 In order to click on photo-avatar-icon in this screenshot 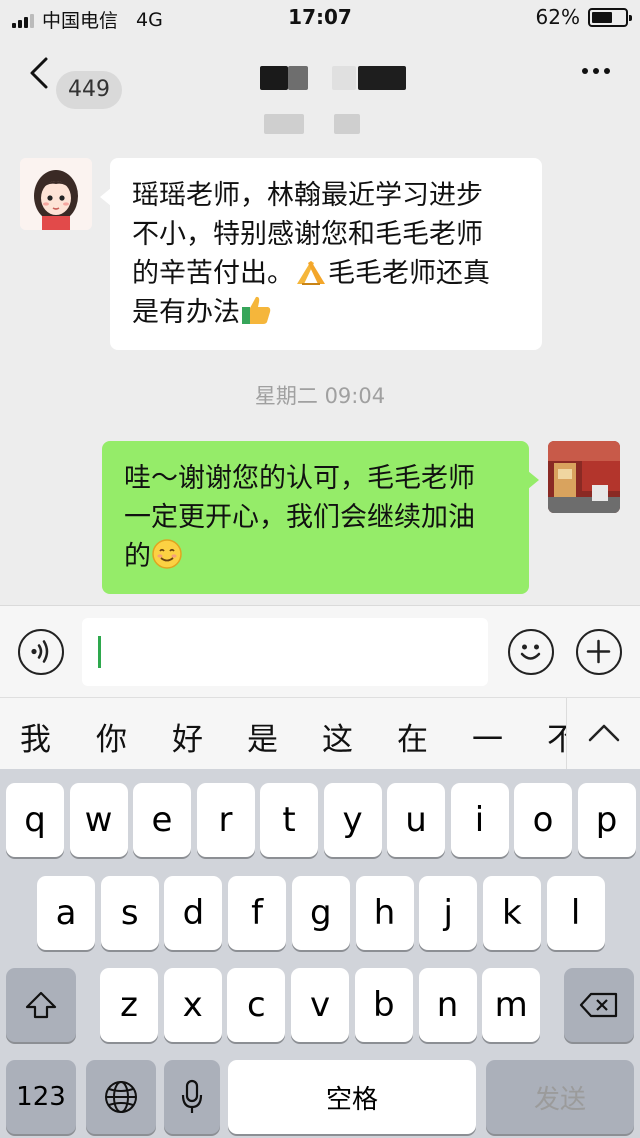, I will do `click(584, 477)`.